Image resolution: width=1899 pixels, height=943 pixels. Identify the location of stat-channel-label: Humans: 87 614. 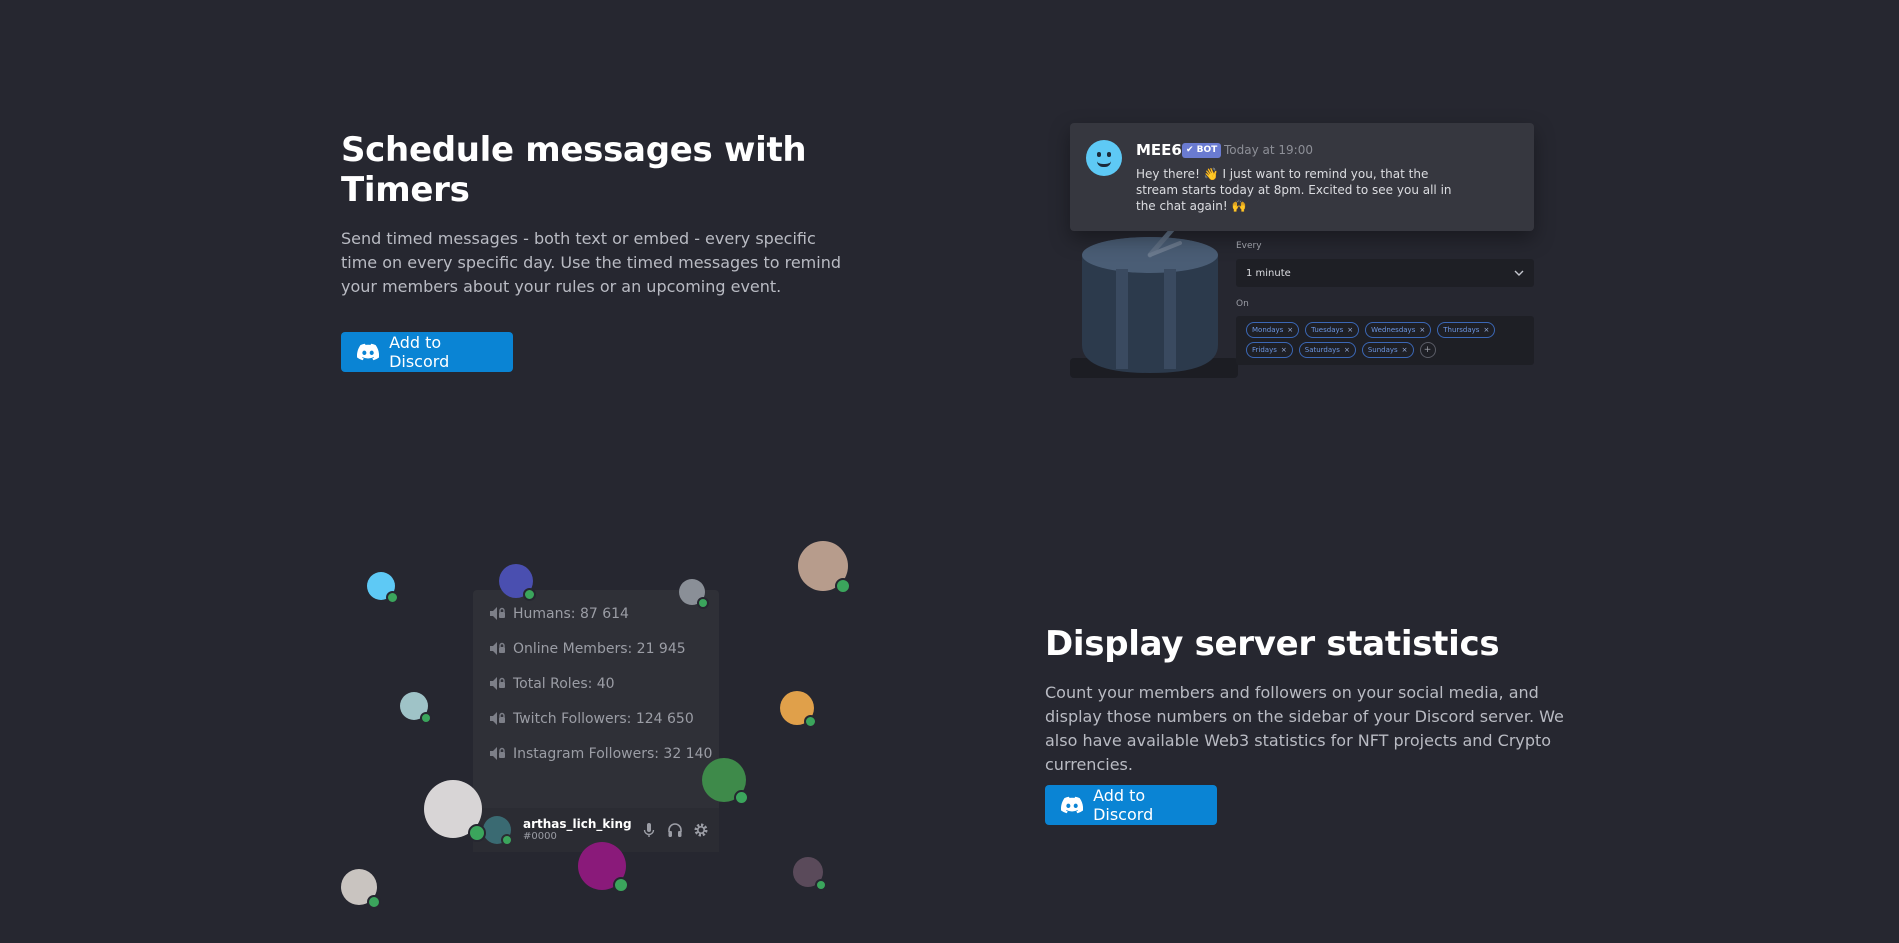
(571, 613).